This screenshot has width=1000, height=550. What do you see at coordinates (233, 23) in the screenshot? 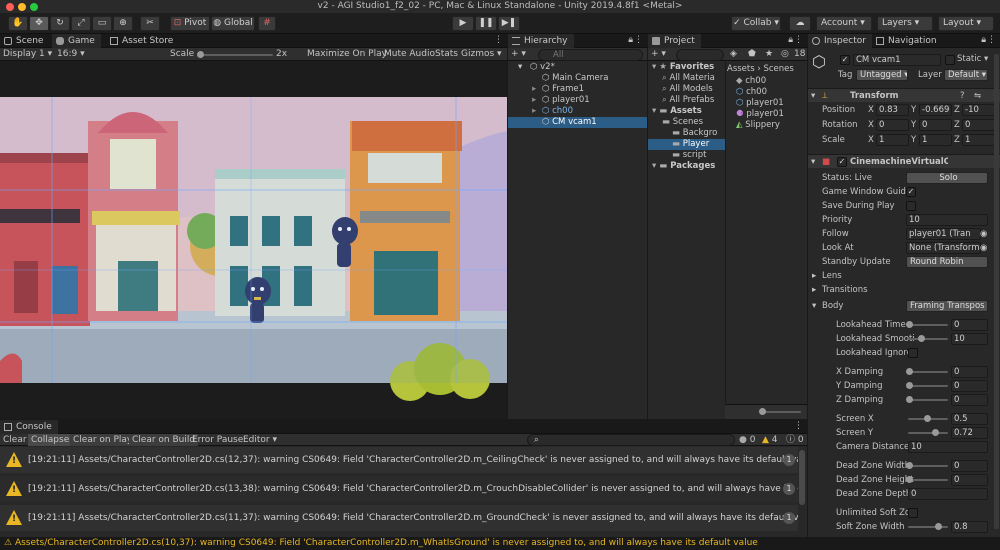
I see `global-toggle: ◍ Global` at bounding box center [233, 23].